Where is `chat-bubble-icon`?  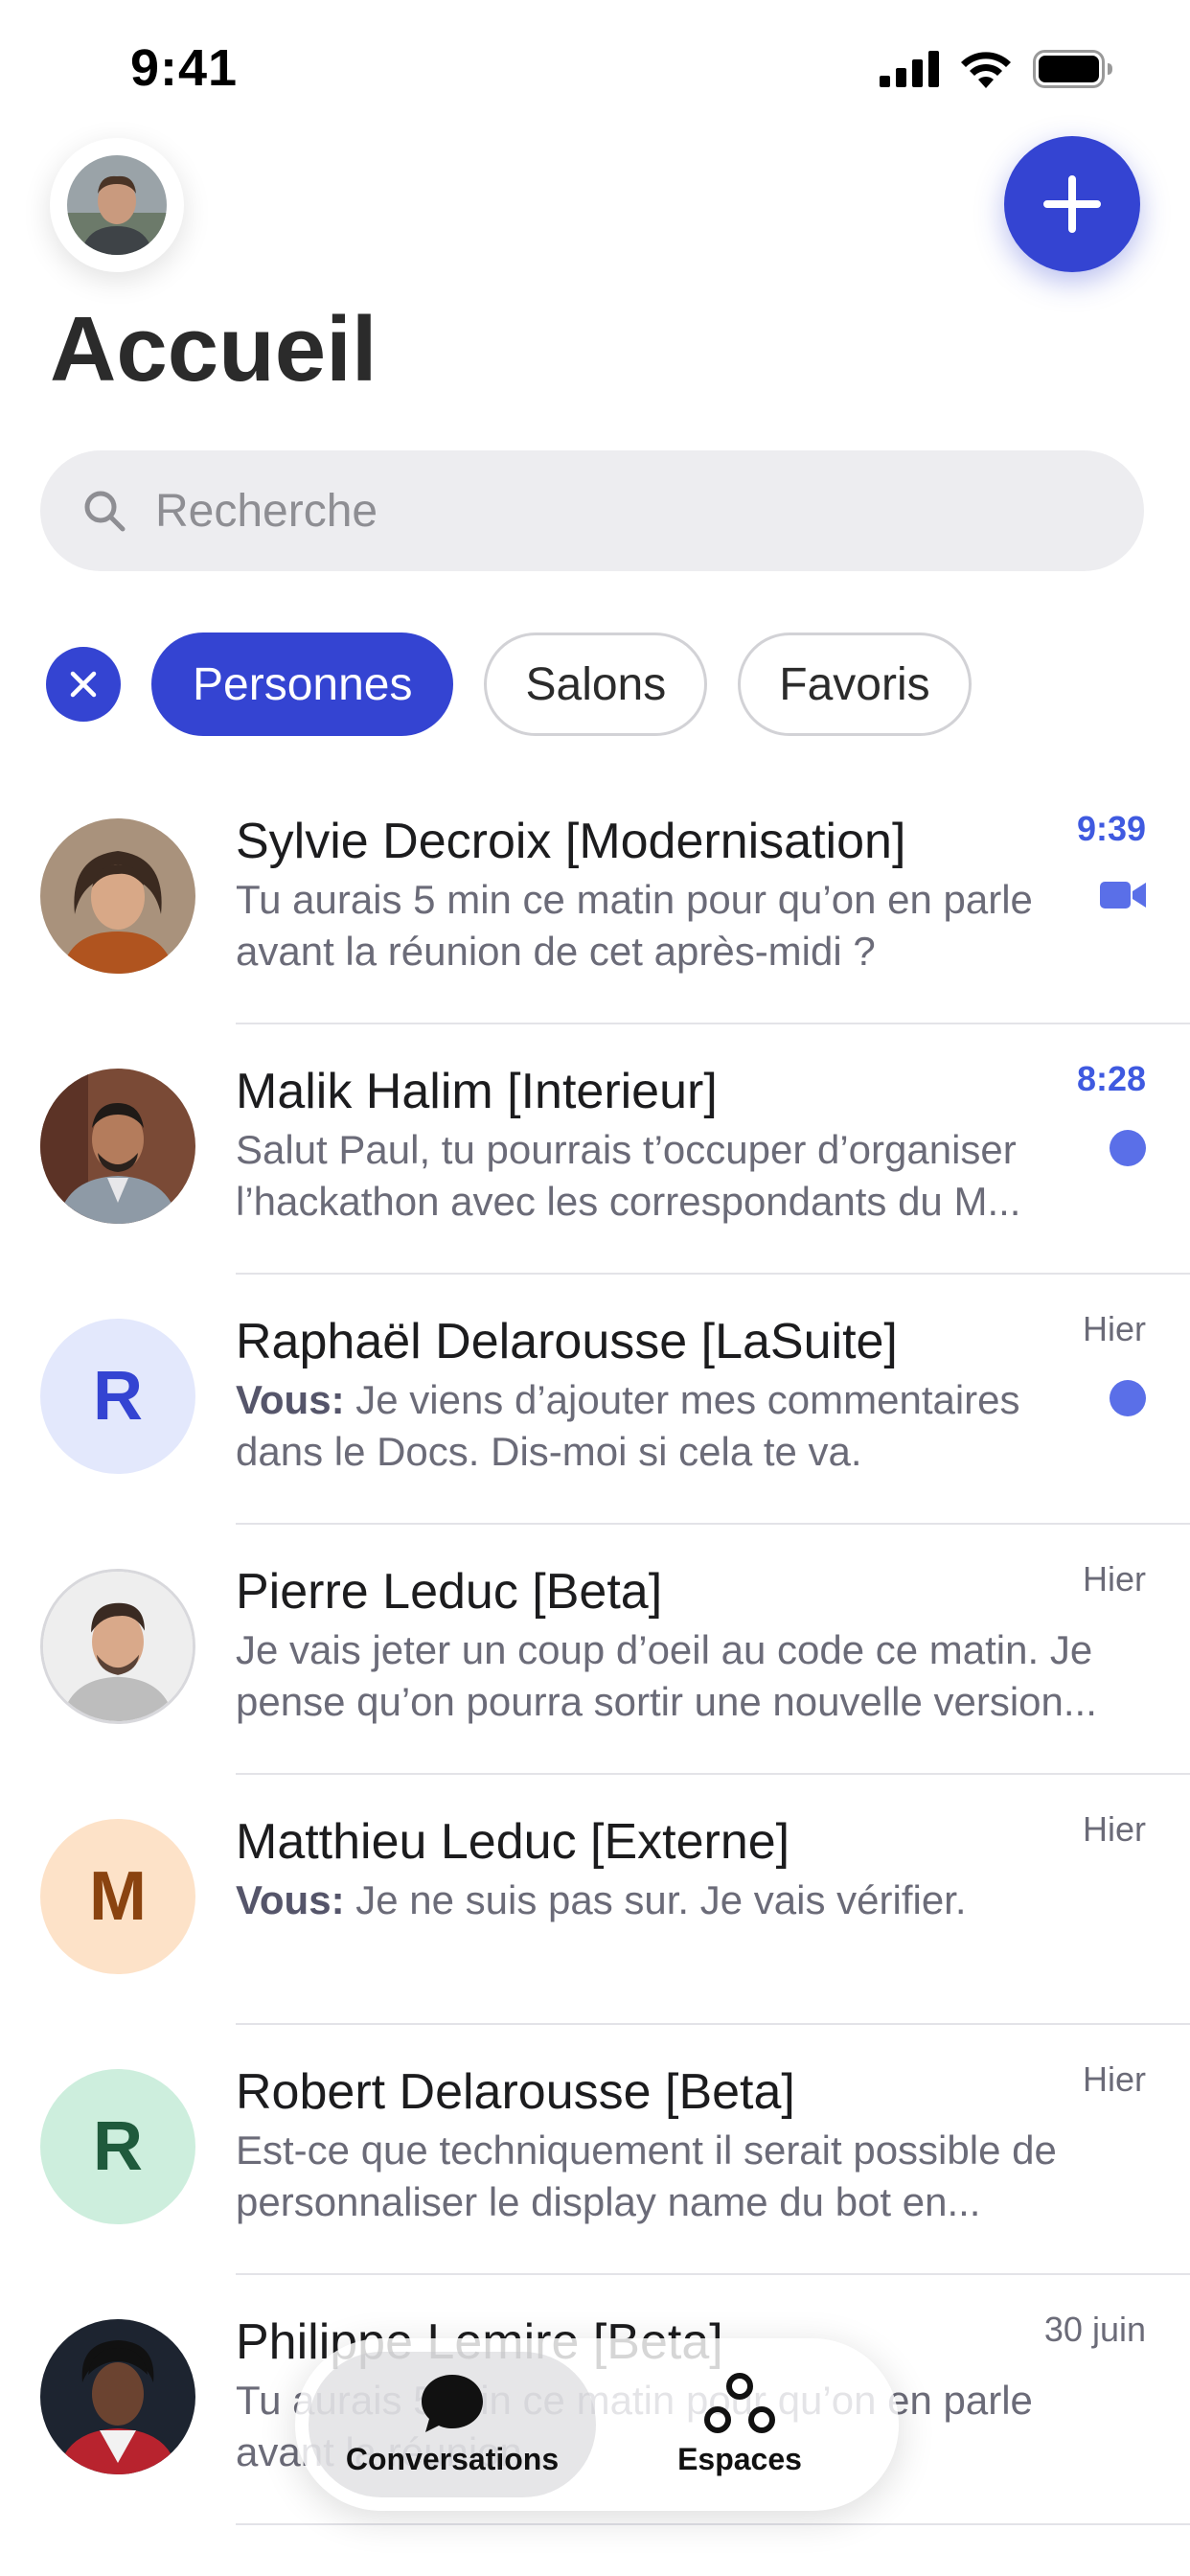 chat-bubble-icon is located at coordinates (452, 2403).